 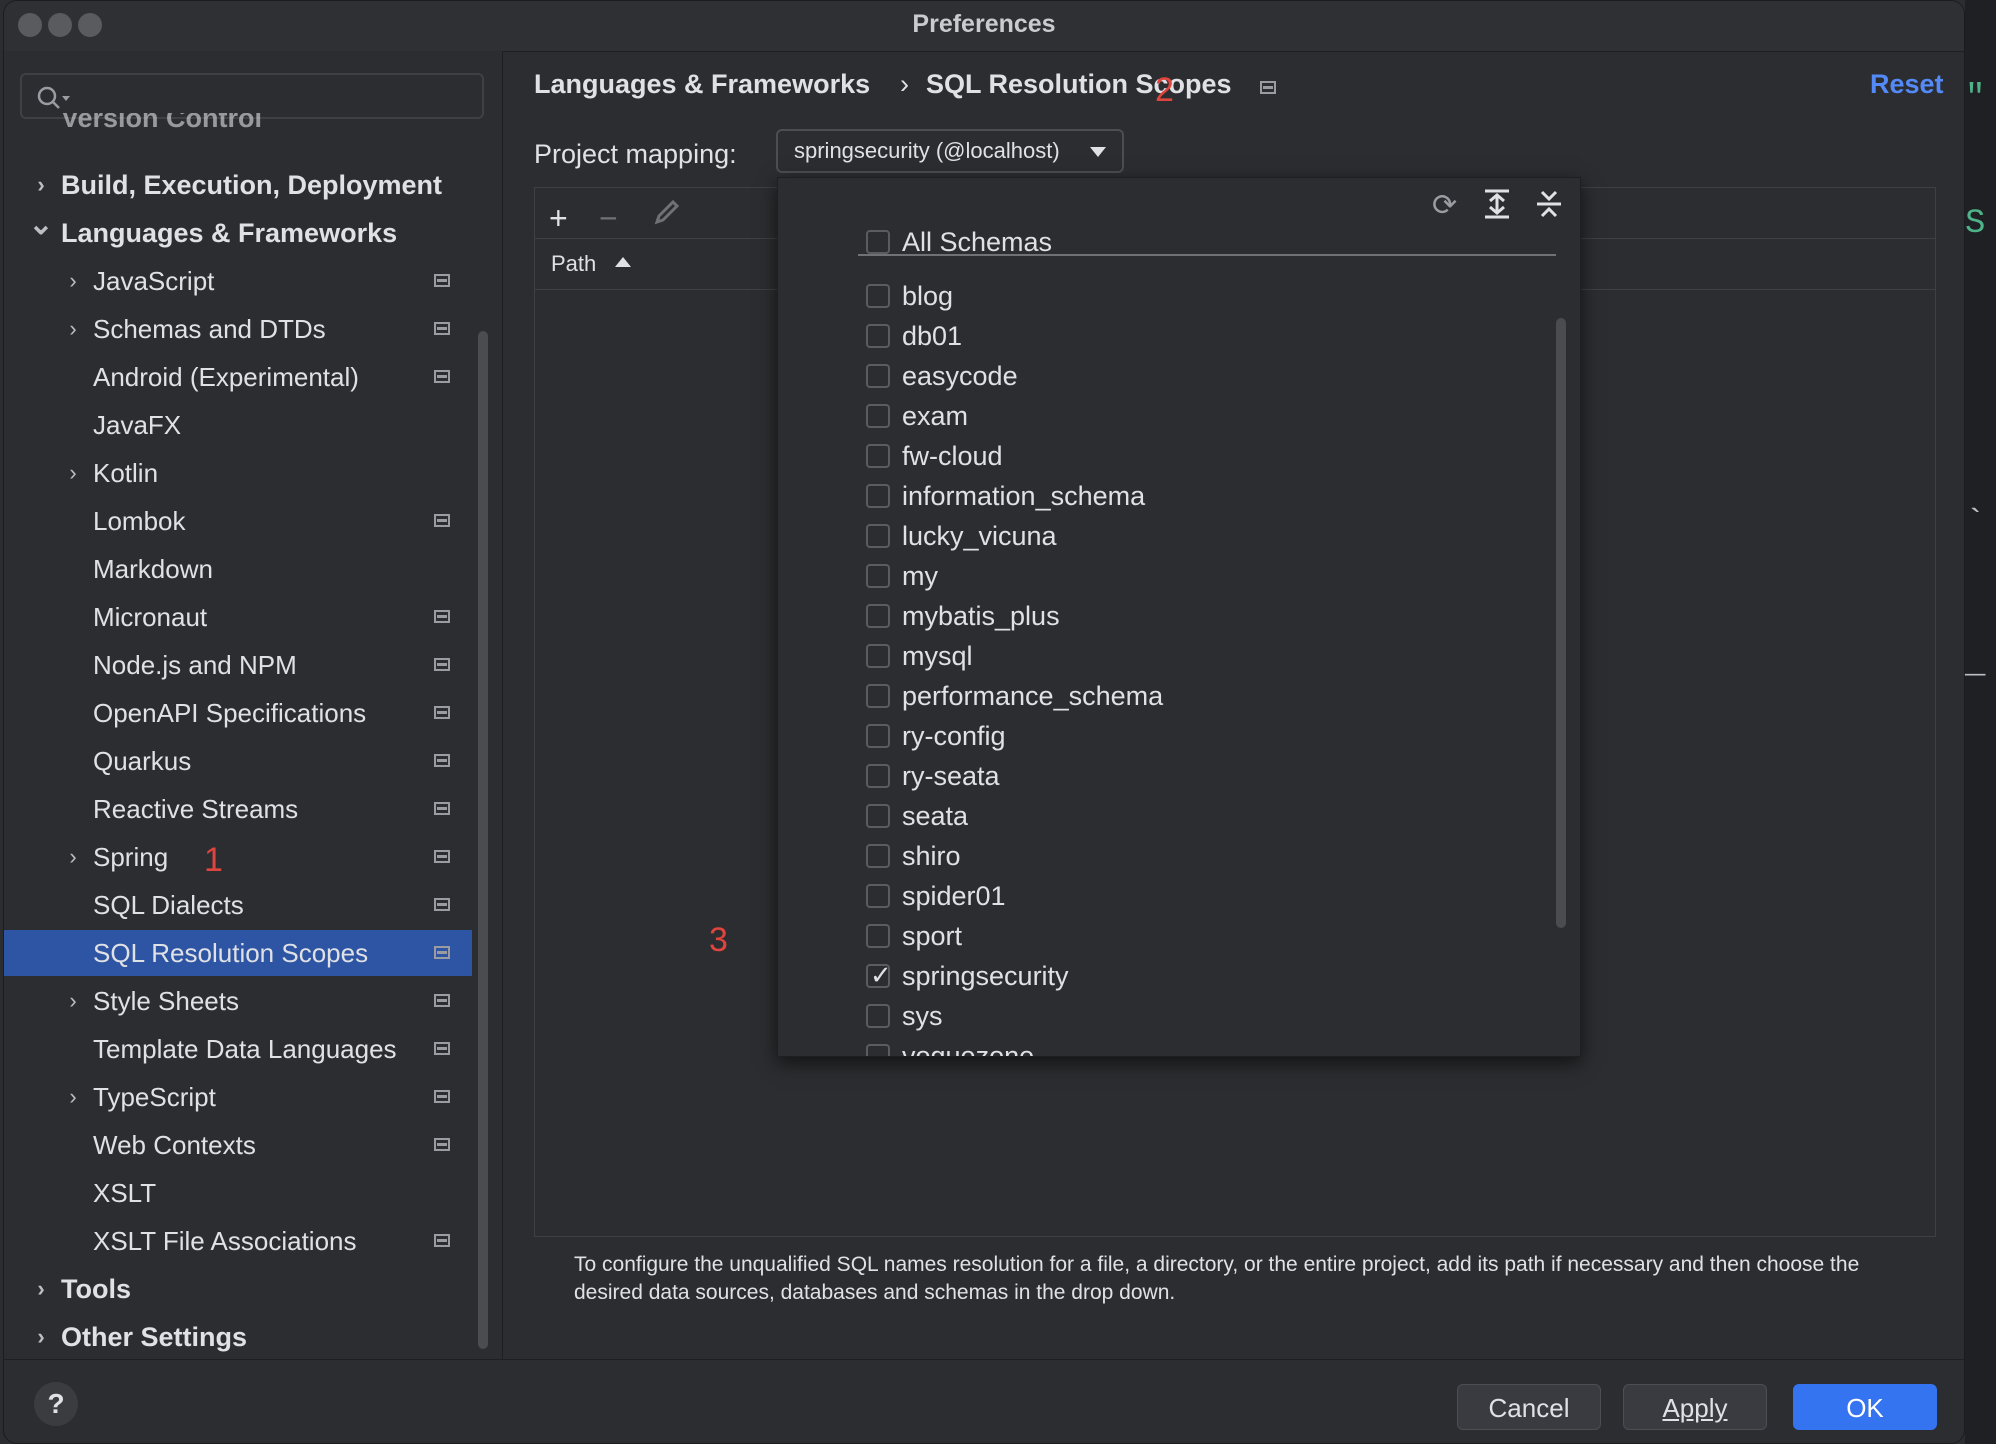 What do you see at coordinates (1024, 496) in the screenshot?
I see `schema-label: information_schema` at bounding box center [1024, 496].